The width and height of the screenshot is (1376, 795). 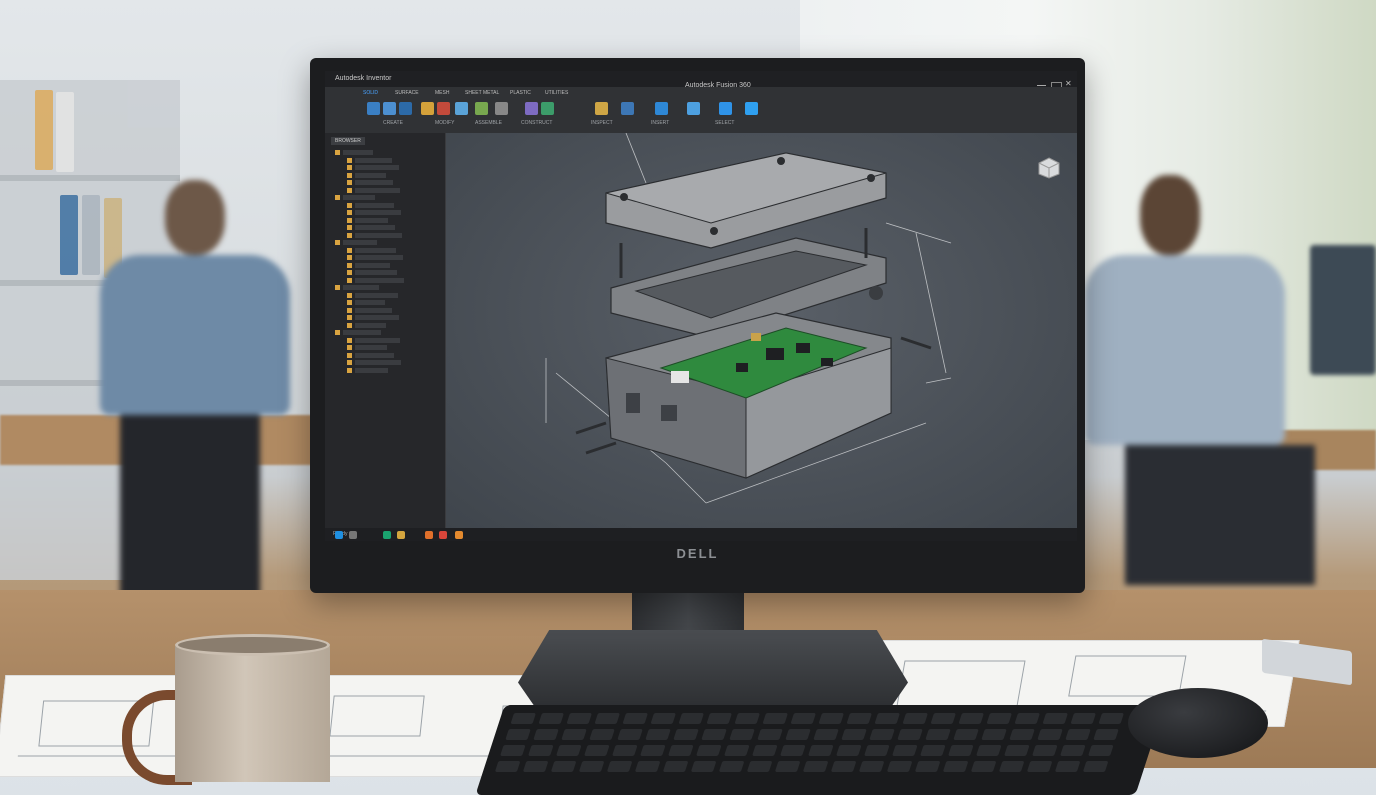 I want to click on group-inspect: INSPECT, so click(x=602, y=123).